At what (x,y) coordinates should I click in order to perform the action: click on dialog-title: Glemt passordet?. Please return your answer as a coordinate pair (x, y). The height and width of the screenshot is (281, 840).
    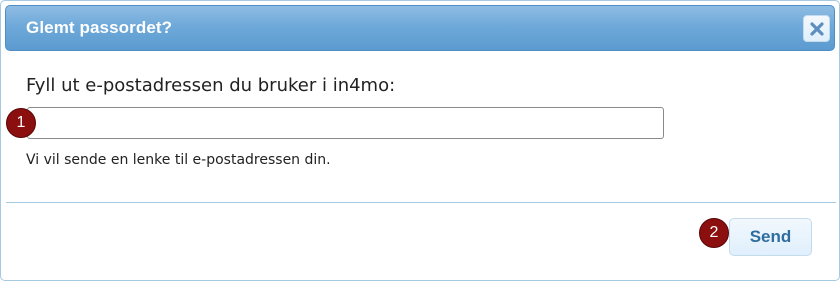
    Looking at the image, I should click on (99, 27).